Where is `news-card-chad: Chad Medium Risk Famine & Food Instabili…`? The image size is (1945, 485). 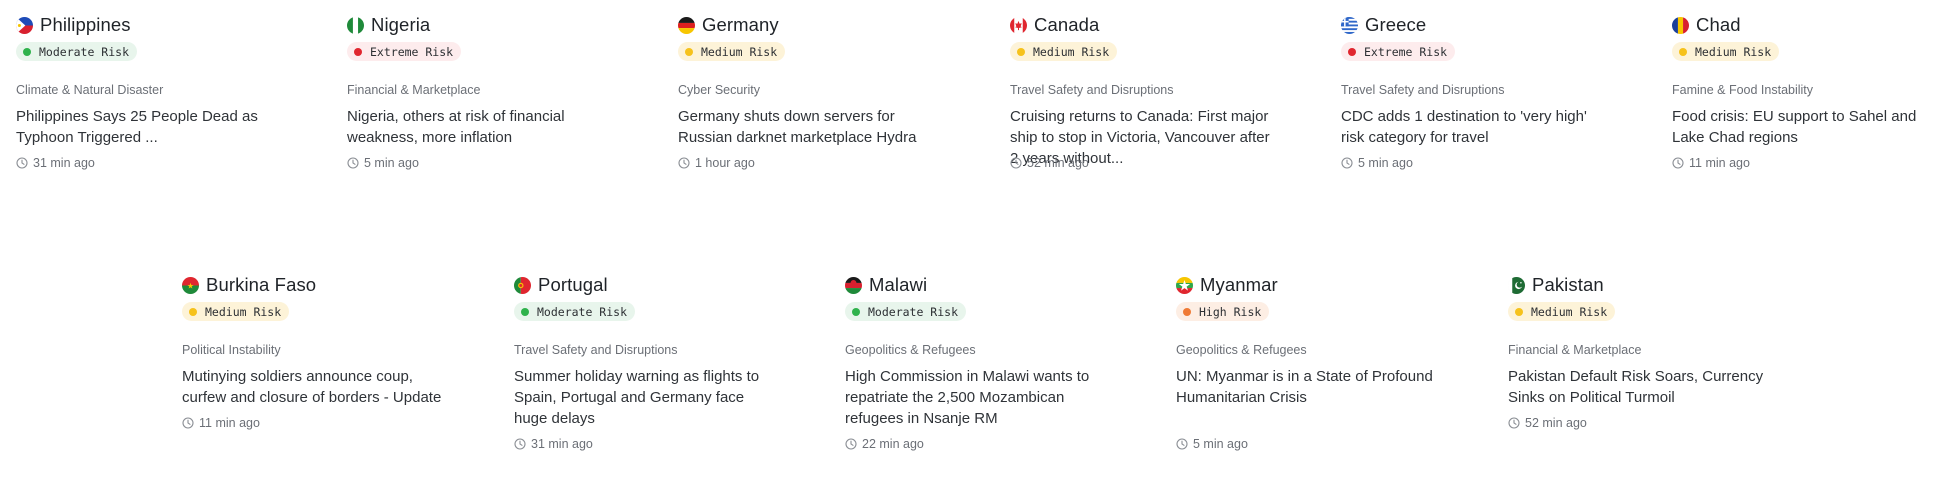 news-card-chad: Chad Medium Risk Famine & Food Instabili… is located at coordinates (1804, 91).